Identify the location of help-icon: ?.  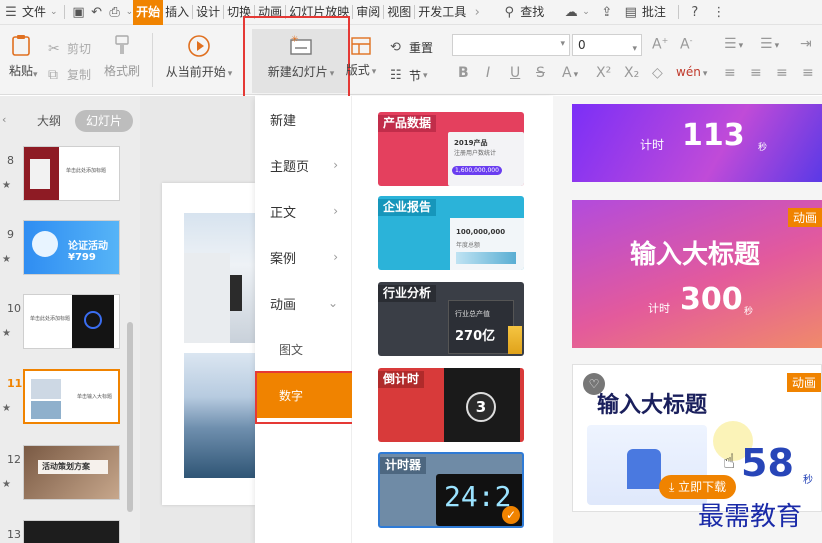
(695, 12).